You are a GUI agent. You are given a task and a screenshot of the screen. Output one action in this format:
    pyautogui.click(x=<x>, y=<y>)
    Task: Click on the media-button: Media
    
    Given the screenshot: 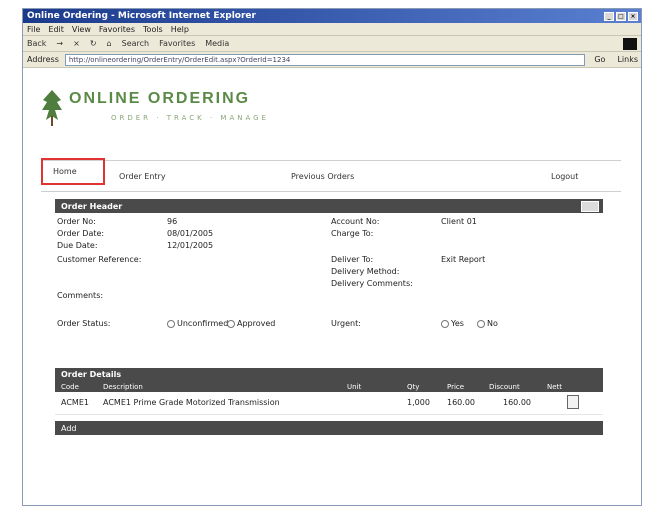 What is the action you would take?
    pyautogui.click(x=217, y=43)
    